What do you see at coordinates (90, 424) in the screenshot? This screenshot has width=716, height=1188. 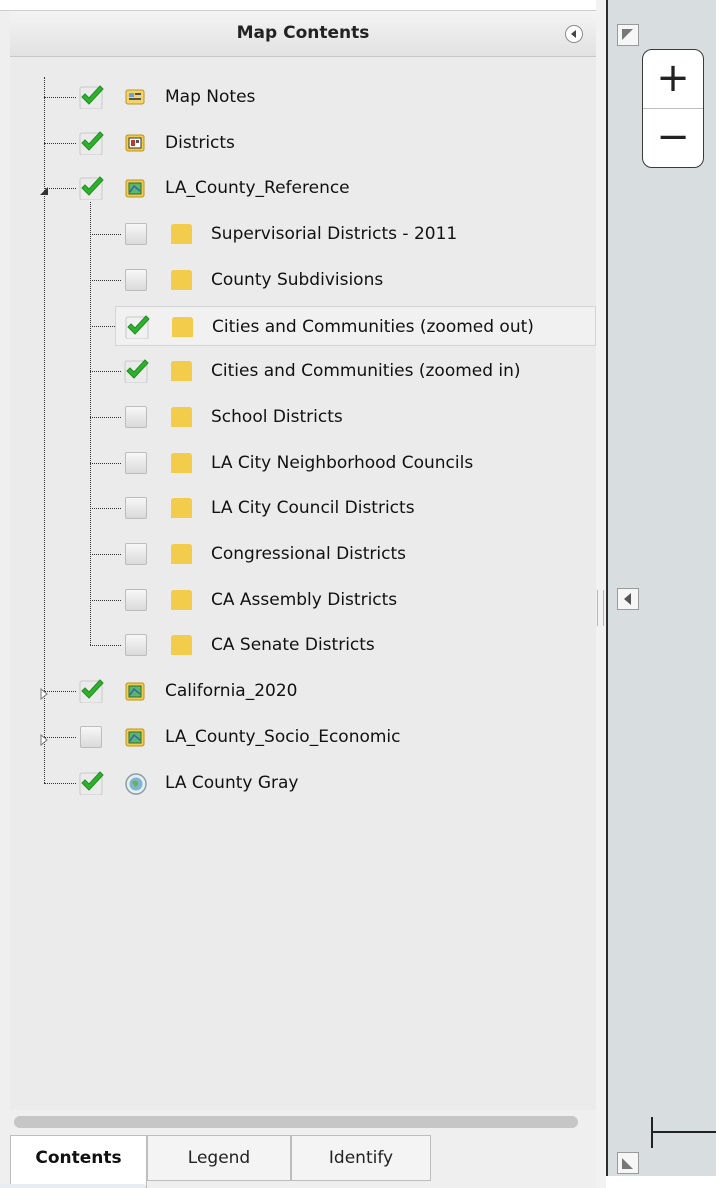 I see `tree-connector-line` at bounding box center [90, 424].